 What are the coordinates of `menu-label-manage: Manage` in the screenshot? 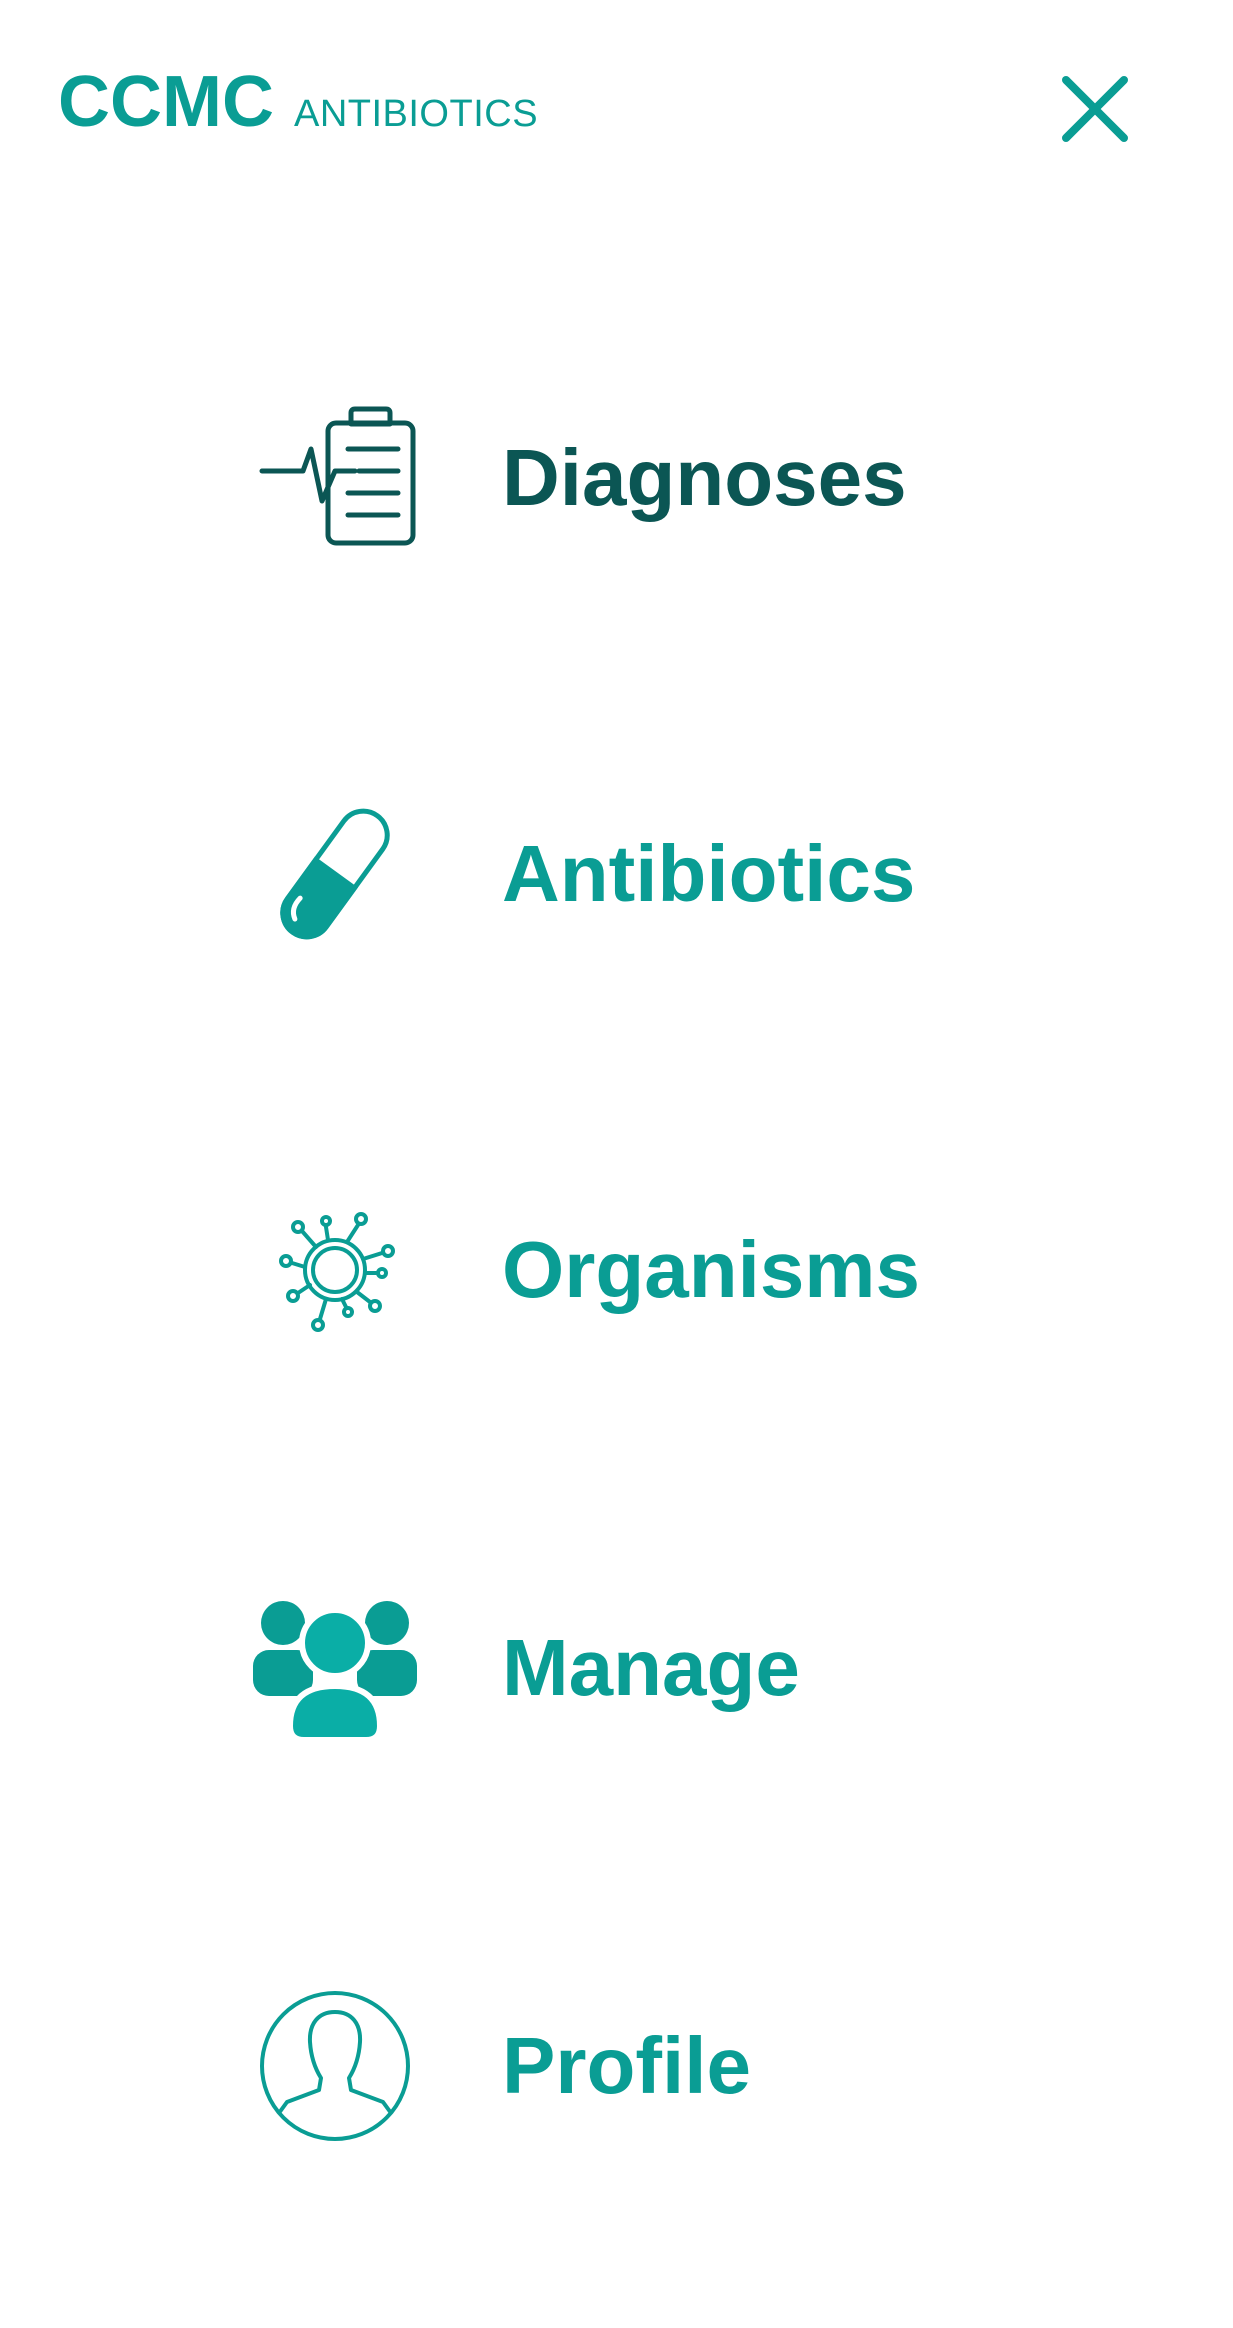 It's located at (651, 1667).